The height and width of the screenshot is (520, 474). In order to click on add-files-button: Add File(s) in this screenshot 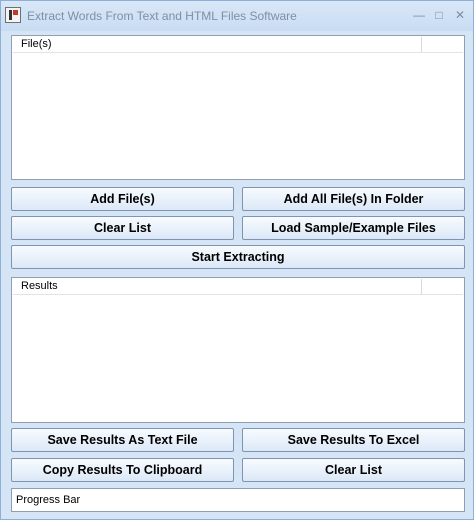, I will do `click(122, 199)`.